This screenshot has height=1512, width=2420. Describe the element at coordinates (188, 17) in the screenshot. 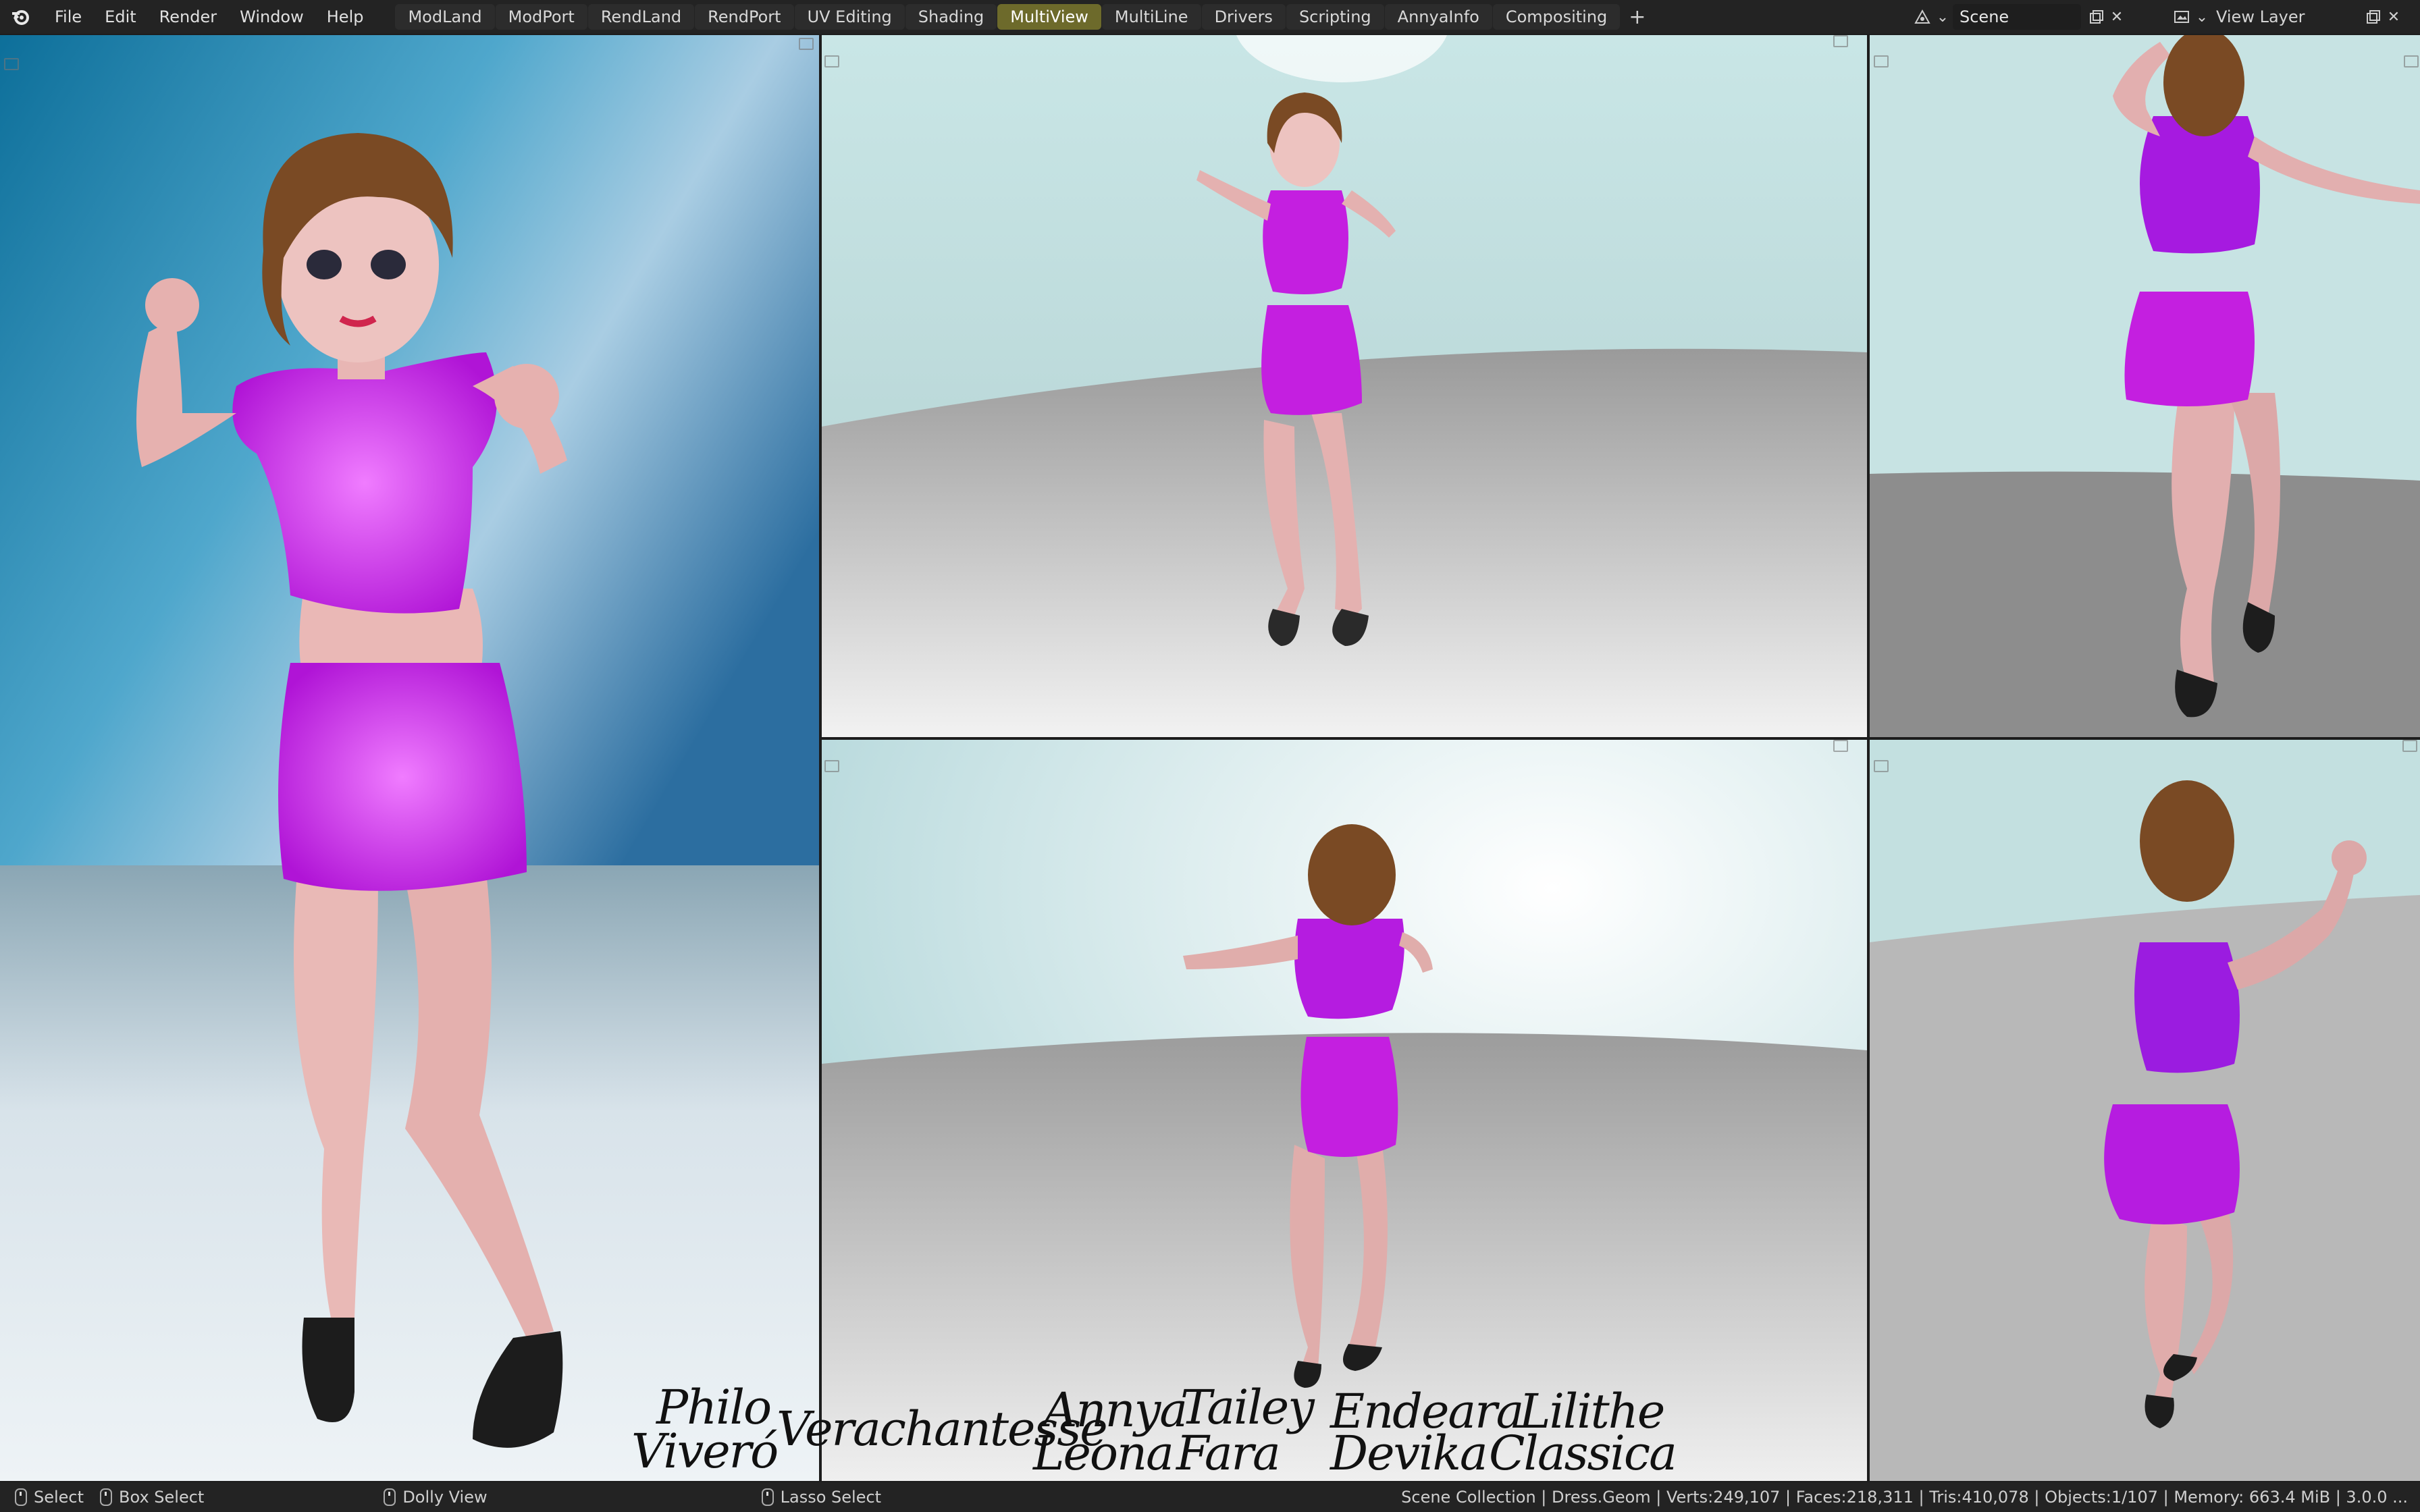

I see `menu-render: Render` at that location.